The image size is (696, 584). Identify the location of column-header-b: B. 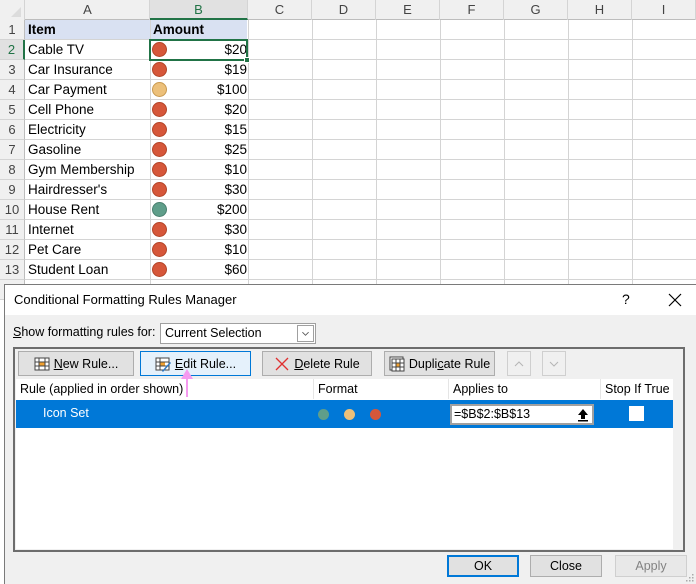
(199, 10).